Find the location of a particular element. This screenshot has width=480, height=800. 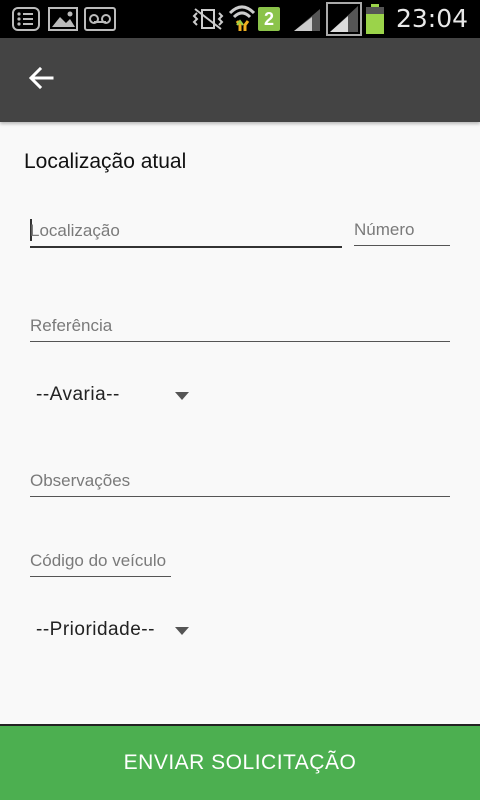

number-input: Número is located at coordinates (402, 227).